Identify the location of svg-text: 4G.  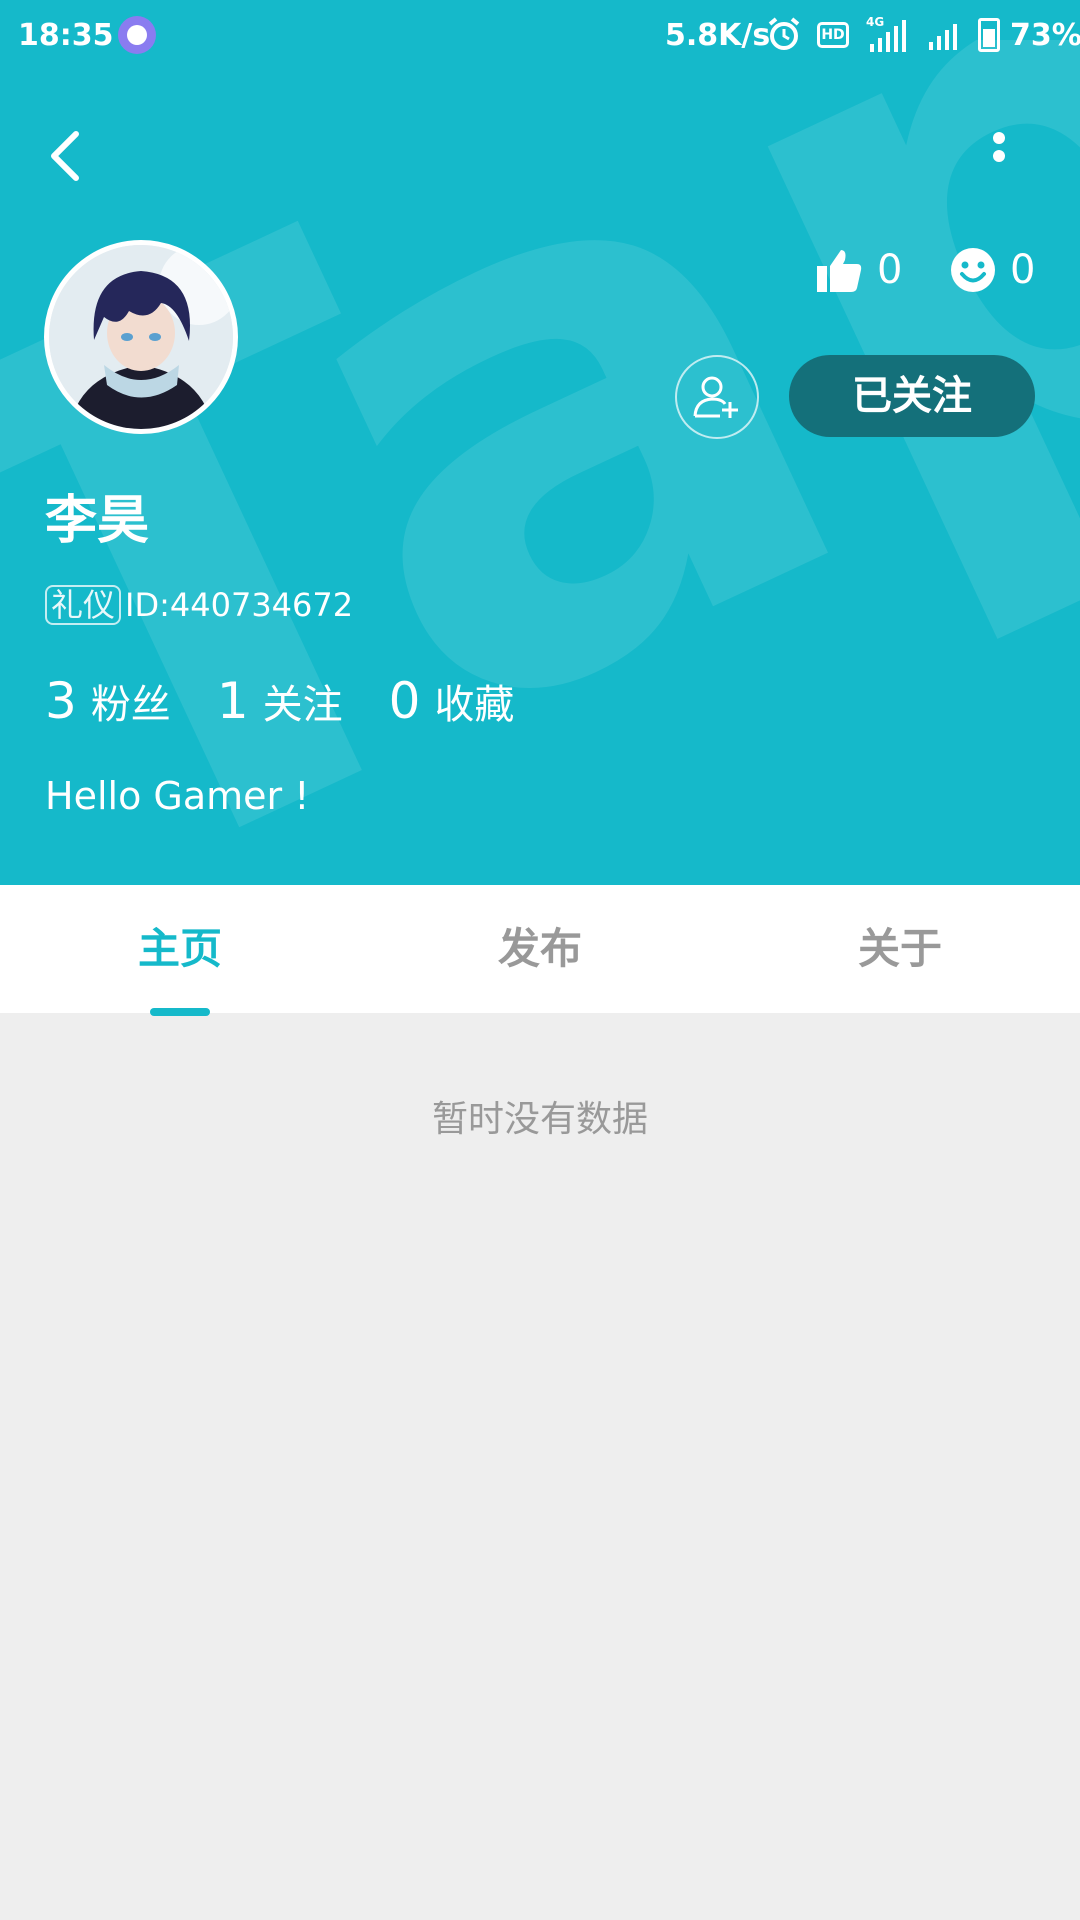
(875, 22).